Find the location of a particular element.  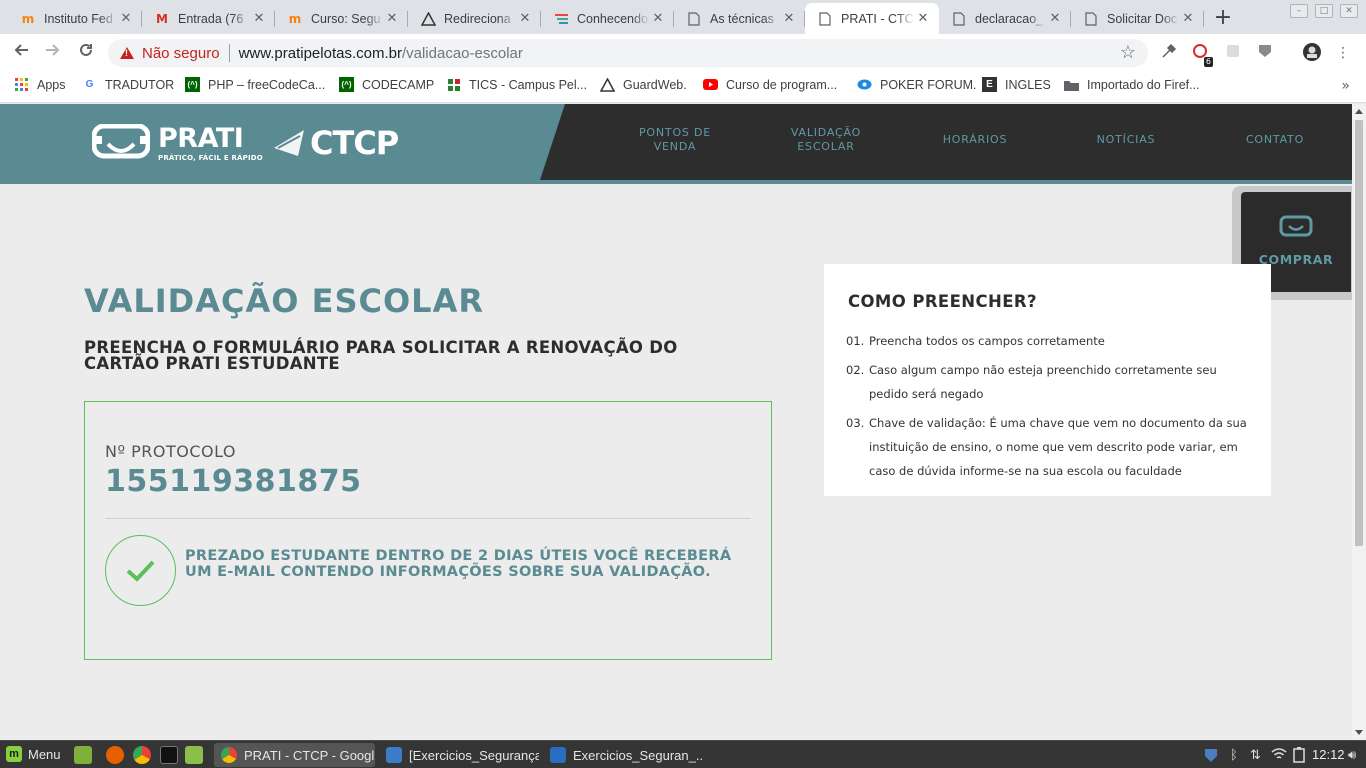

clock: 12:12 is located at coordinates (1328, 754).